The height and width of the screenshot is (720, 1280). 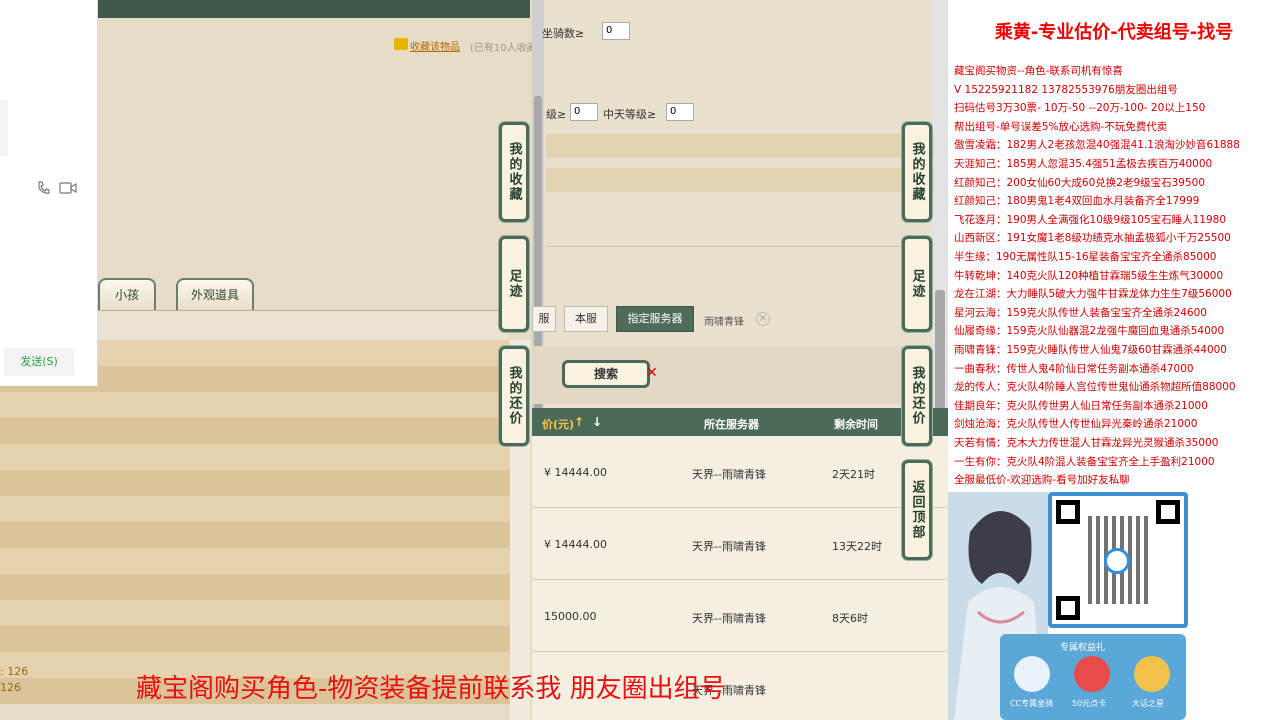 I want to click on send-button: 发送(S), so click(x=39, y=362).